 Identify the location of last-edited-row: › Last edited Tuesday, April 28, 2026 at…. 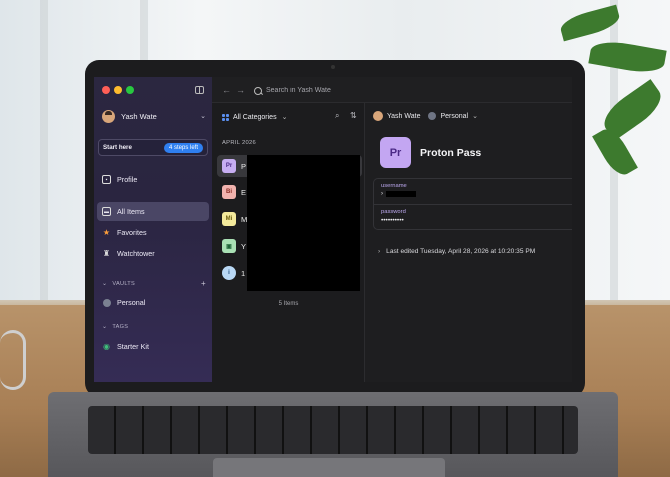
(456, 251).